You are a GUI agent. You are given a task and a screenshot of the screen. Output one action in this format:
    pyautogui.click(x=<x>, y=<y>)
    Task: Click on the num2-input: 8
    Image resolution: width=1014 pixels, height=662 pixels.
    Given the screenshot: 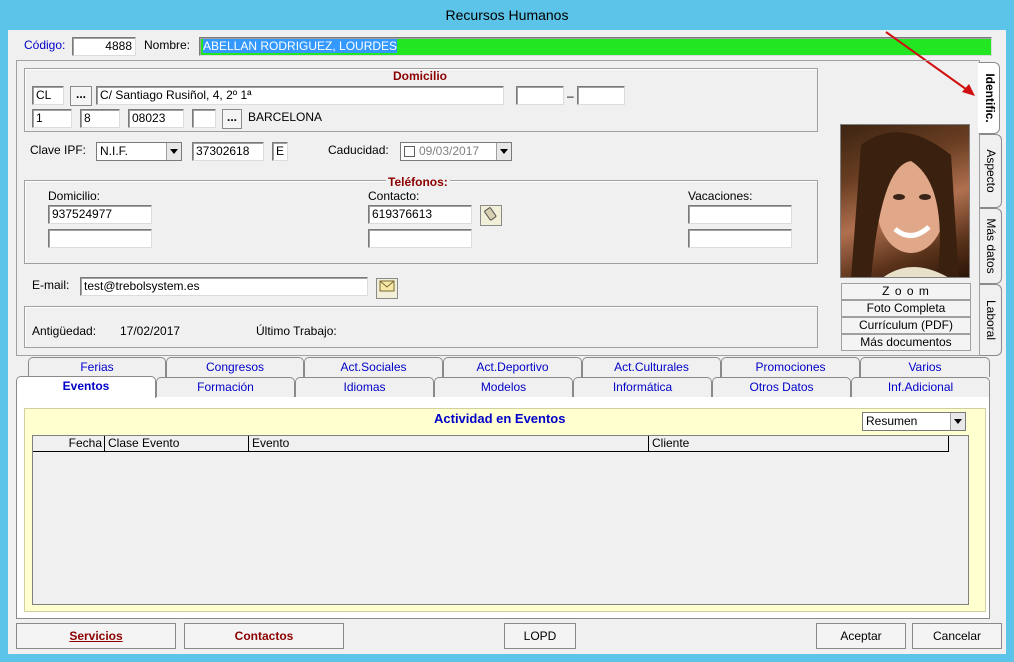 What is the action you would take?
    pyautogui.click(x=100, y=118)
    